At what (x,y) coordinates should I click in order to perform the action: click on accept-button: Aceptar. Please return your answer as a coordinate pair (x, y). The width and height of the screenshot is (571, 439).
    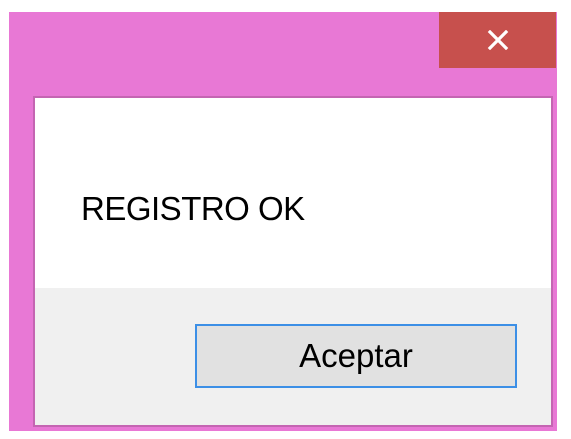
    Looking at the image, I should click on (356, 356).